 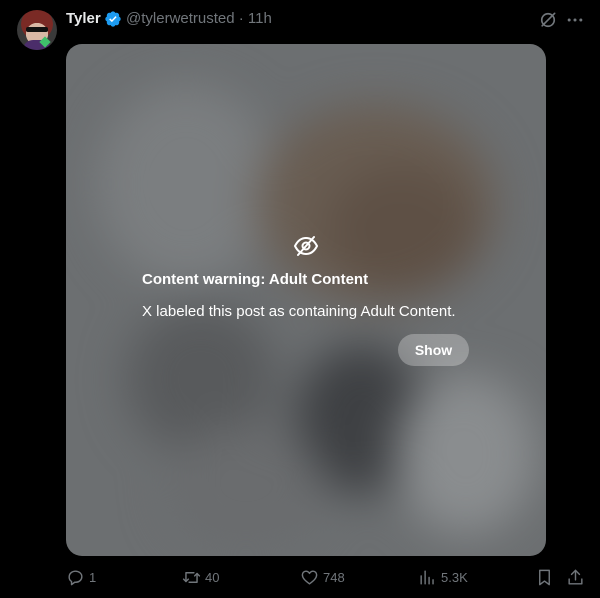 I want to click on bookmark-icon, so click(x=544, y=577).